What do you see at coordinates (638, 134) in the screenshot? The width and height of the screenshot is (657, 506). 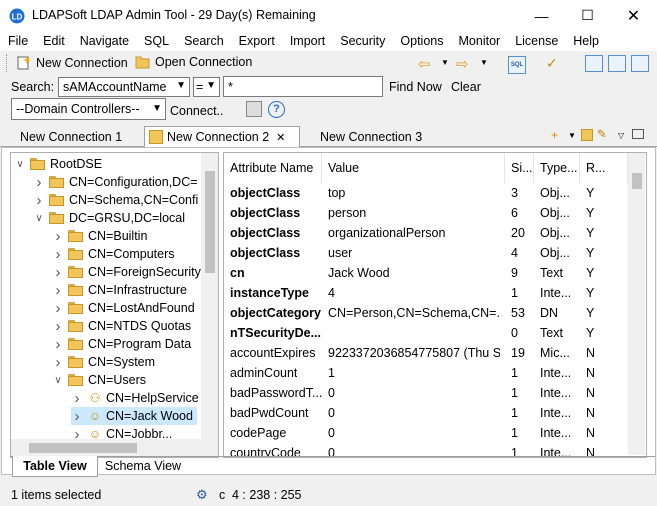 I see `minimize-view-icon` at bounding box center [638, 134].